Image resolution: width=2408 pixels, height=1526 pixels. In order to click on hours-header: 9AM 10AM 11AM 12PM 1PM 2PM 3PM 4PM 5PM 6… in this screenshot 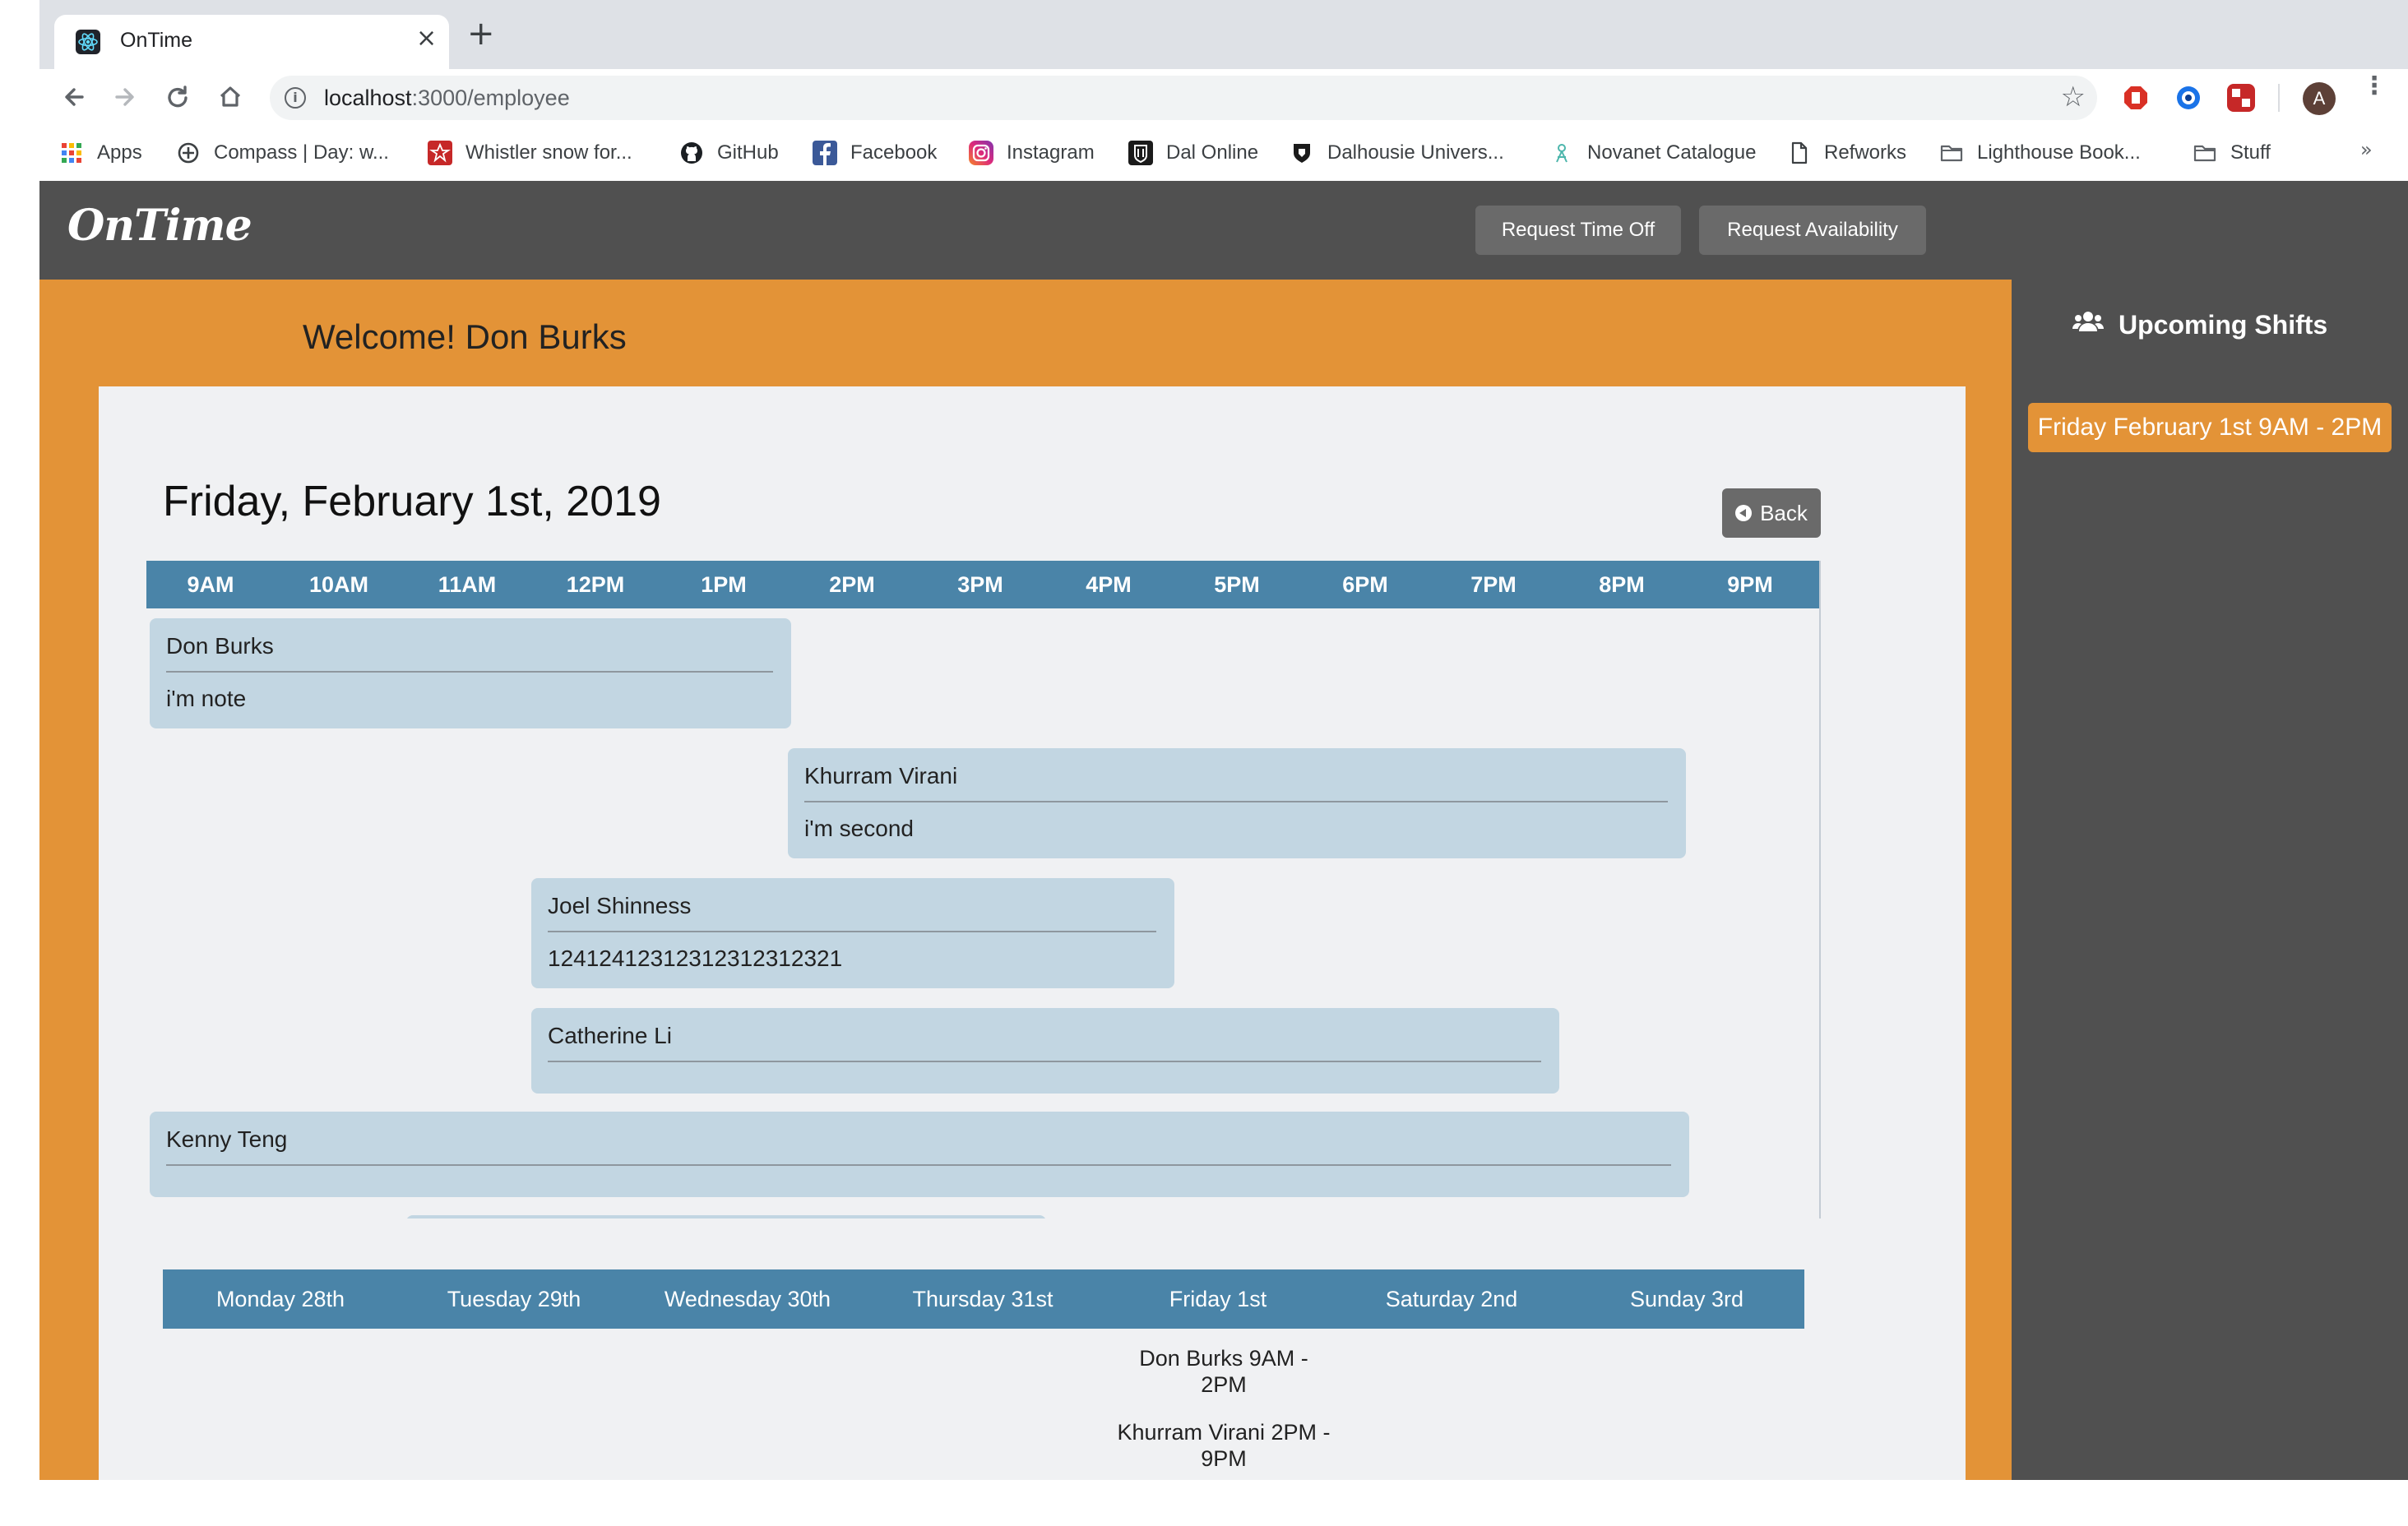, I will do `click(983, 584)`.